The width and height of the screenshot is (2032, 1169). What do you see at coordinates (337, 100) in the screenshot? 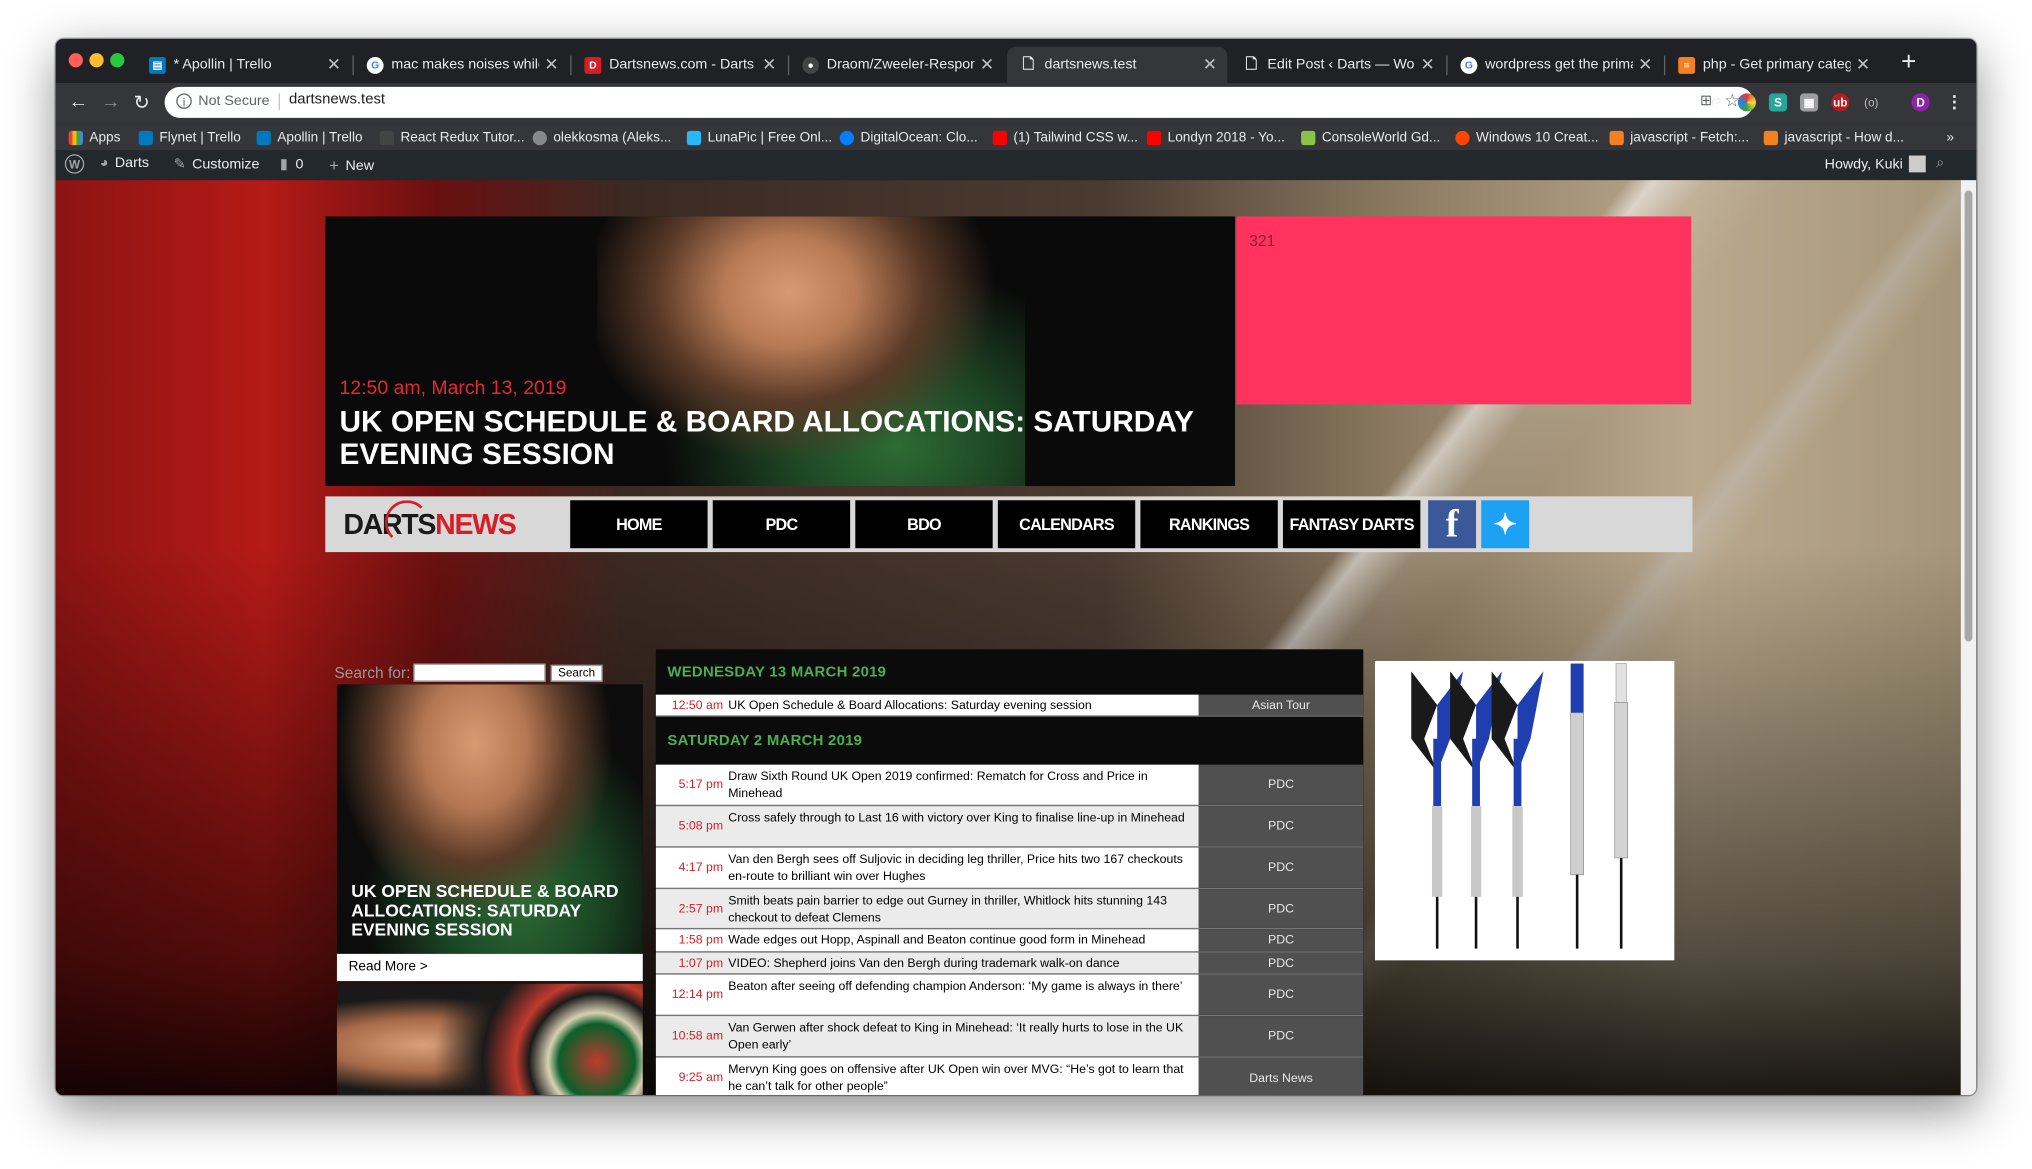
I see `url-text: dartsnews.test` at bounding box center [337, 100].